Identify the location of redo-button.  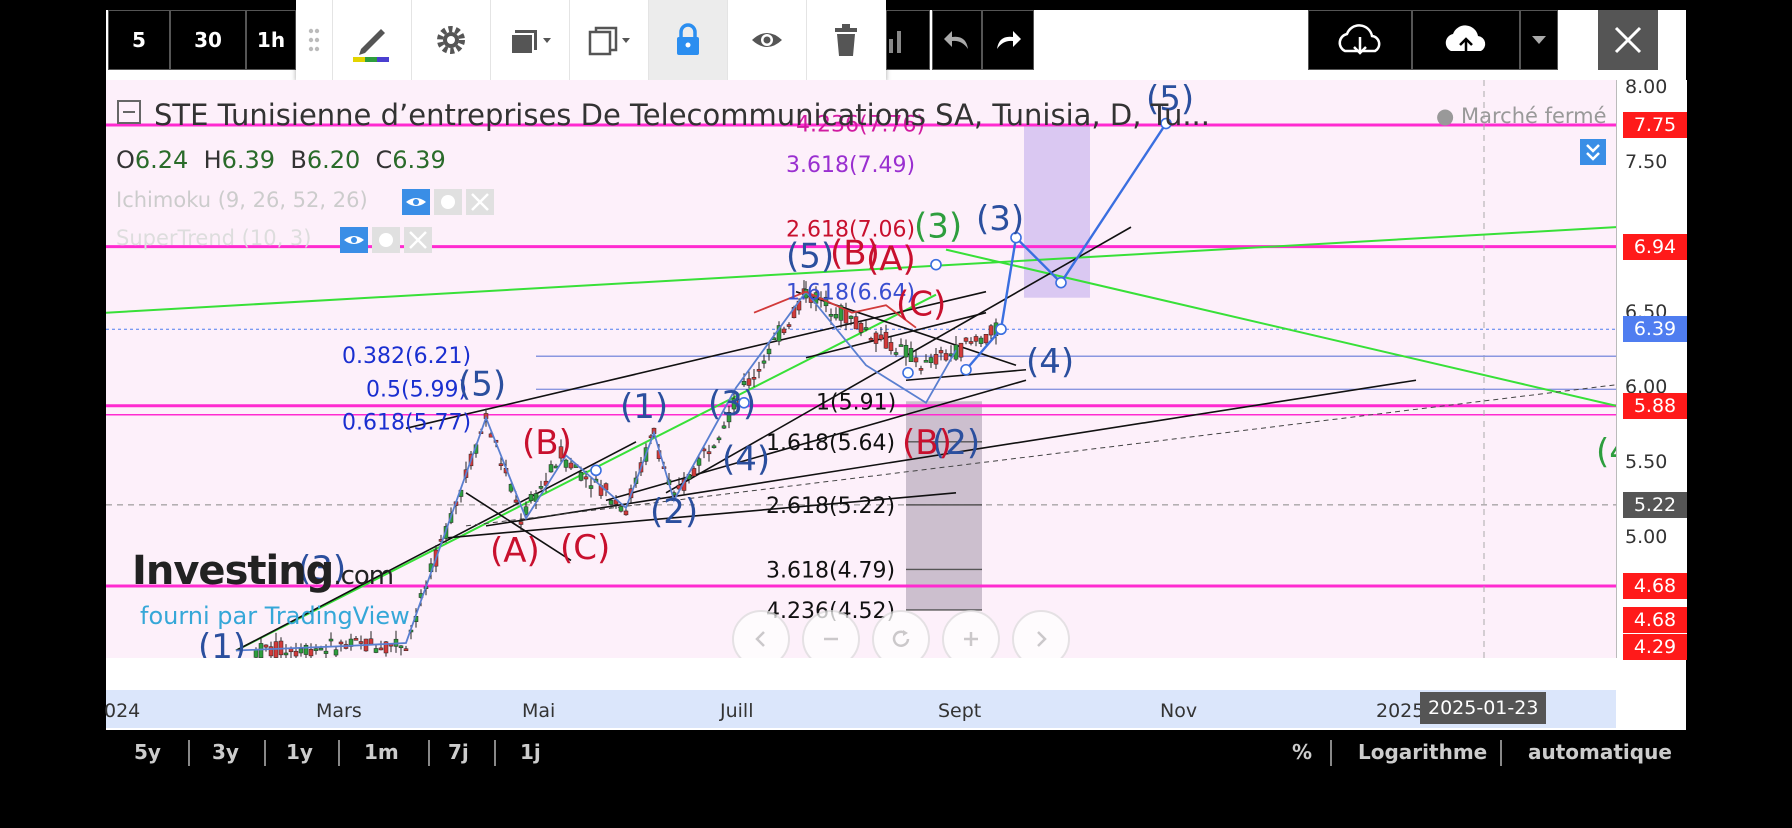
(1008, 40).